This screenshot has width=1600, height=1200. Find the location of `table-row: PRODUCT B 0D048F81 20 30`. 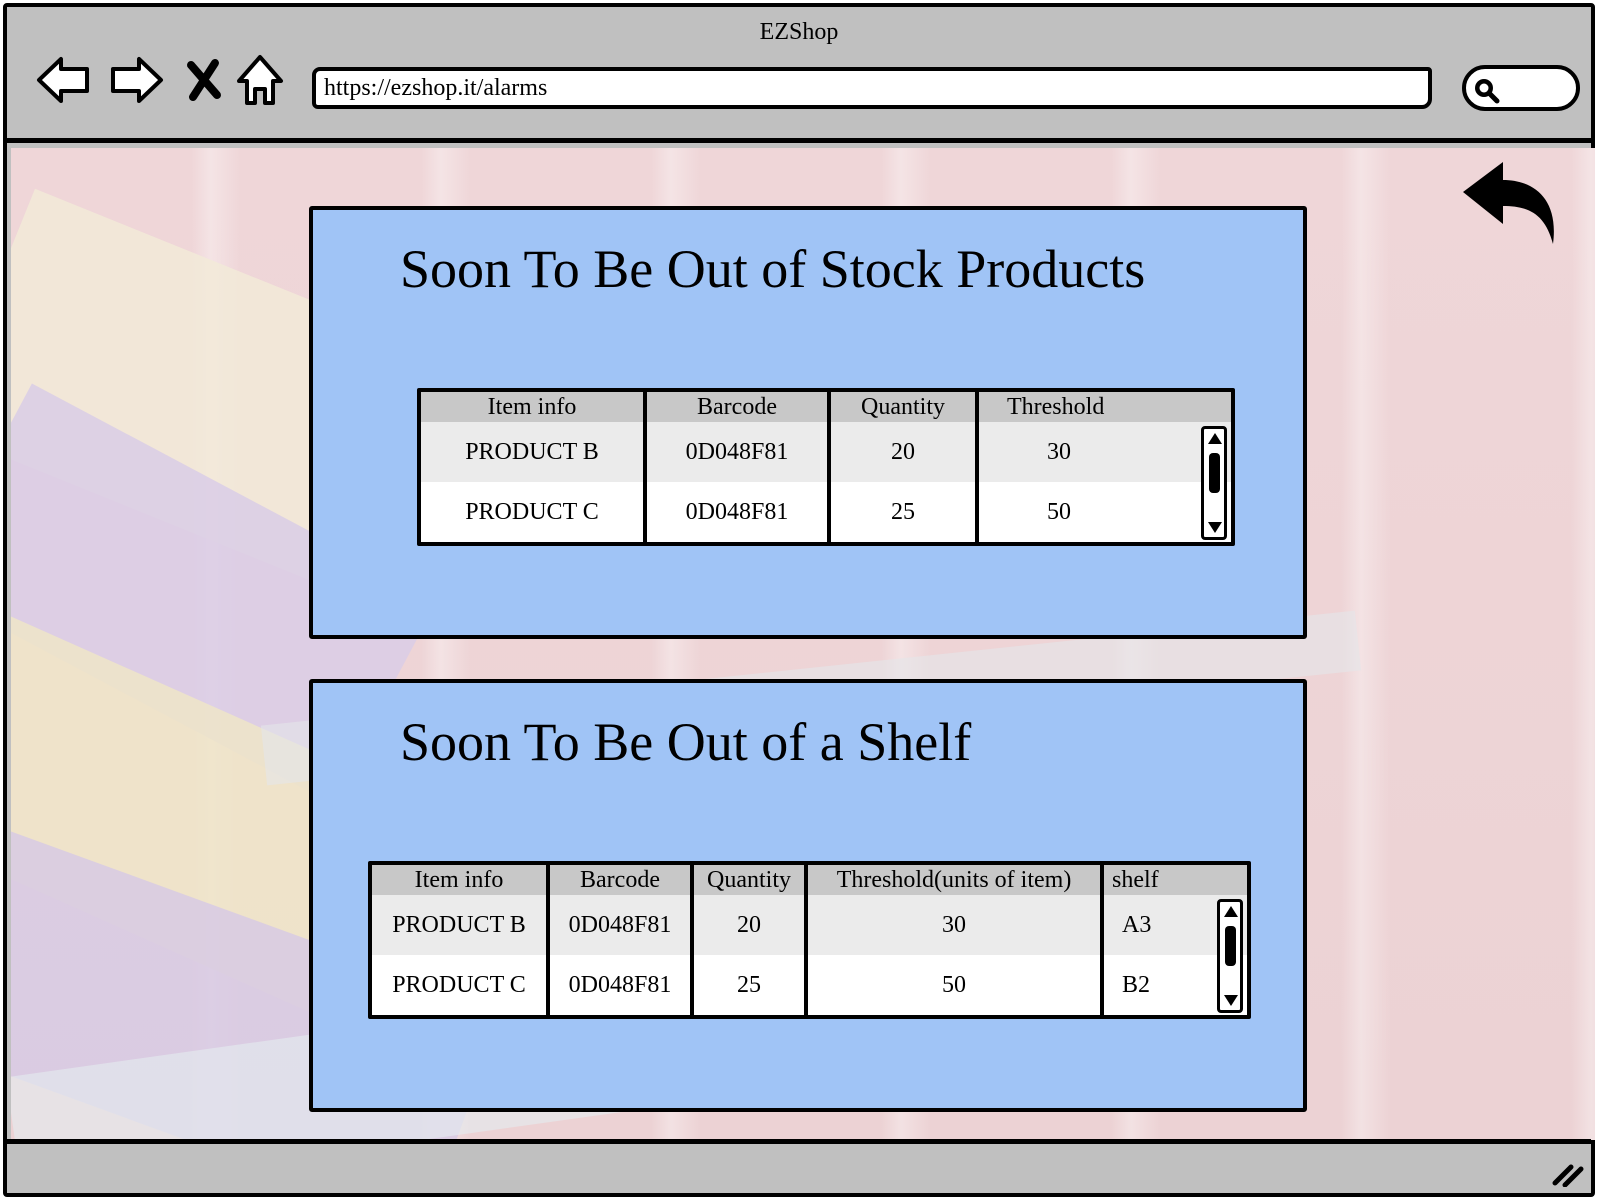

table-row: PRODUCT B 0D048F81 20 30 is located at coordinates (826, 452).